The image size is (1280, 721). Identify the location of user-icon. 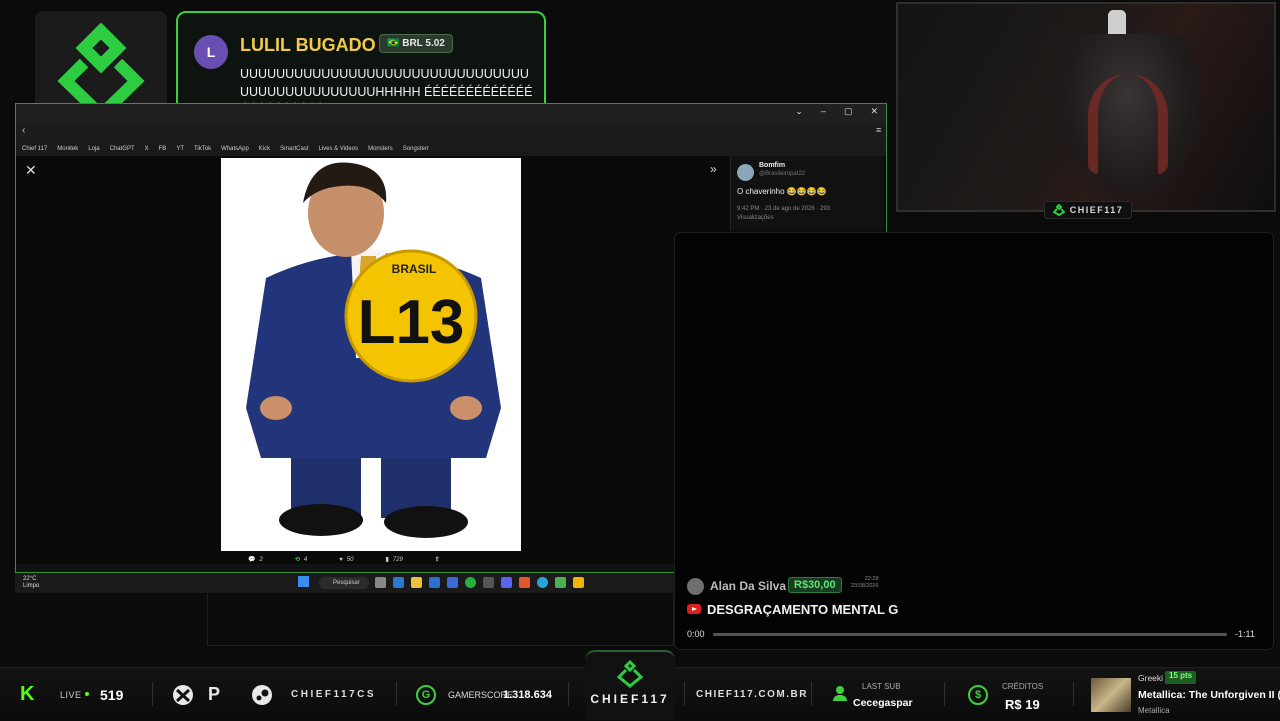
(840, 694).